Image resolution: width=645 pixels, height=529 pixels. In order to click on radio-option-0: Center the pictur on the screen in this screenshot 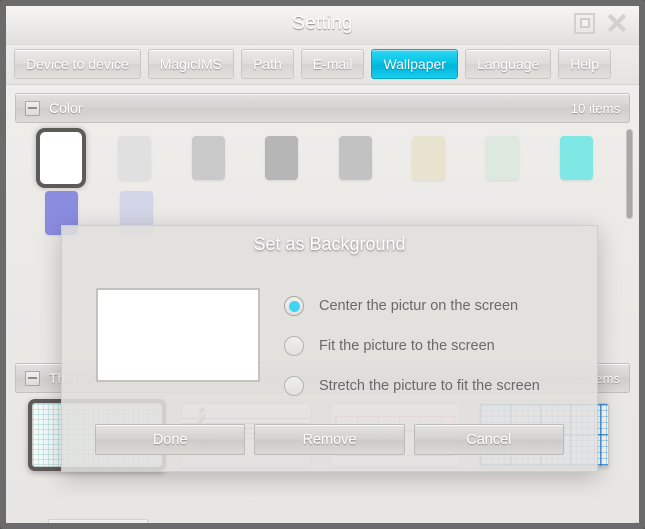, I will do `click(412, 306)`.